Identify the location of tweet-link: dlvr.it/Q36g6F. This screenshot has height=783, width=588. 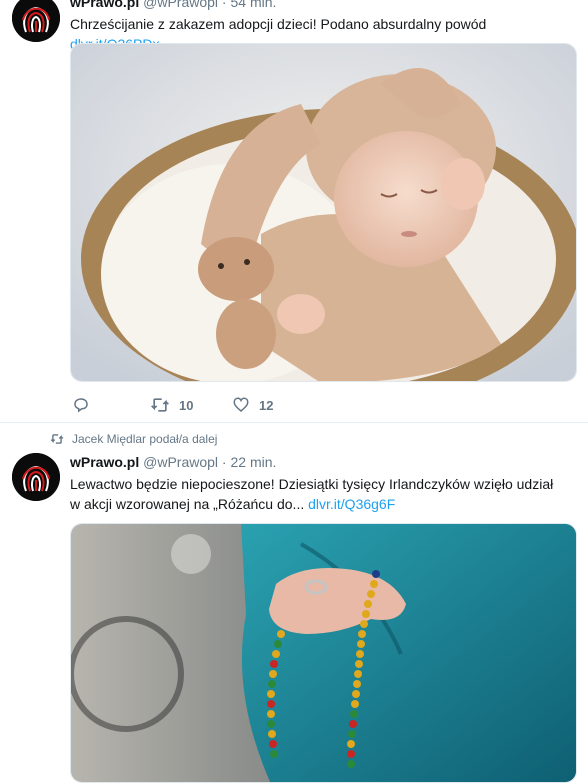
(351, 504).